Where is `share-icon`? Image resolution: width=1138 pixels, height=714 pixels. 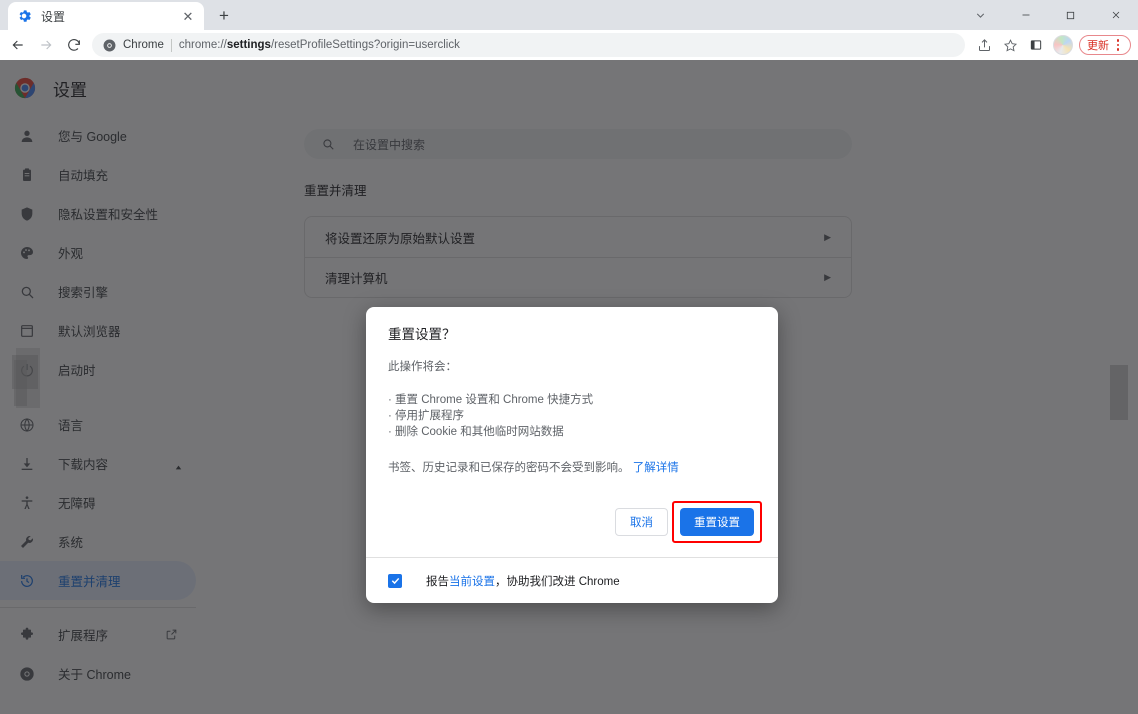 share-icon is located at coordinates (984, 45).